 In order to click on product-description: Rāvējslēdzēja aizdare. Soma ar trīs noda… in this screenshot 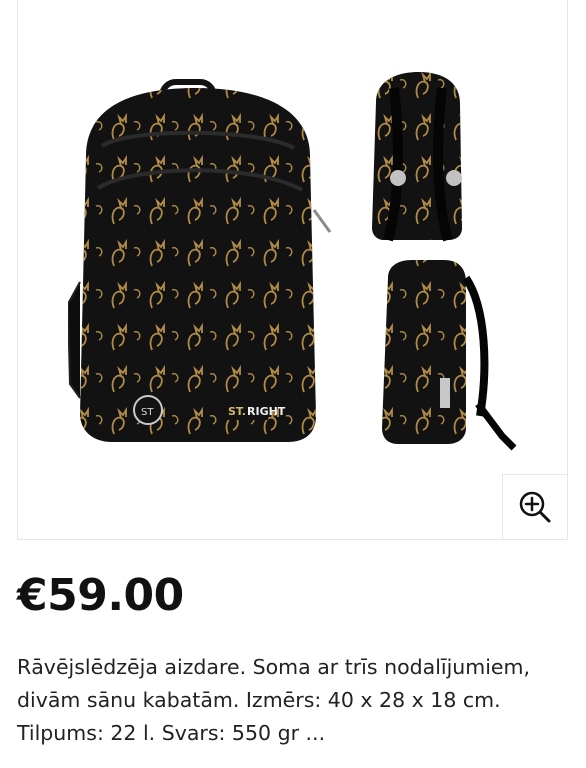, I will do `click(274, 700)`.